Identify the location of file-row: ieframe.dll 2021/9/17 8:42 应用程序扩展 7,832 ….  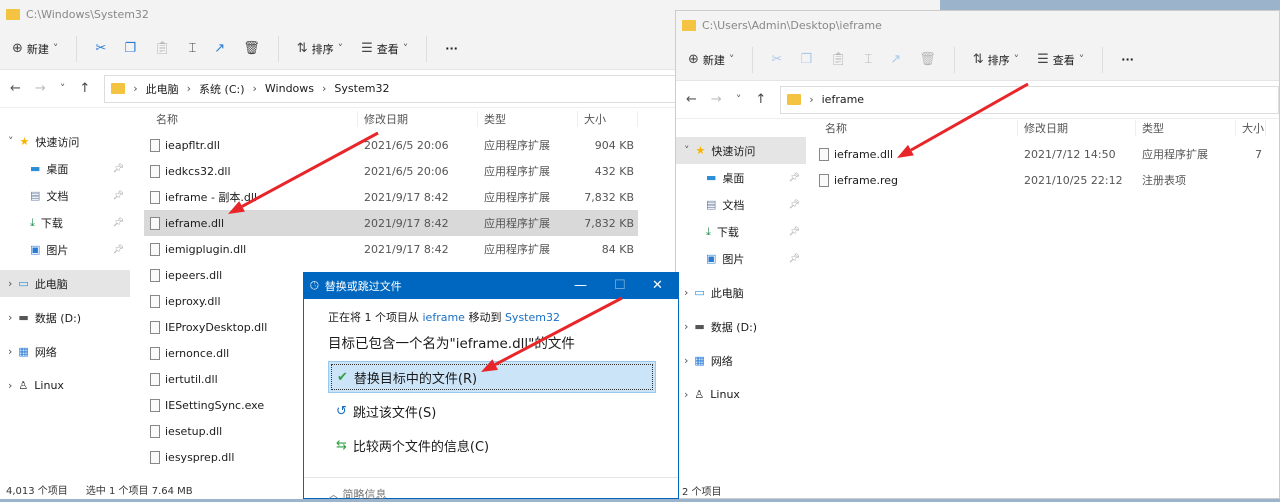
(391, 223).